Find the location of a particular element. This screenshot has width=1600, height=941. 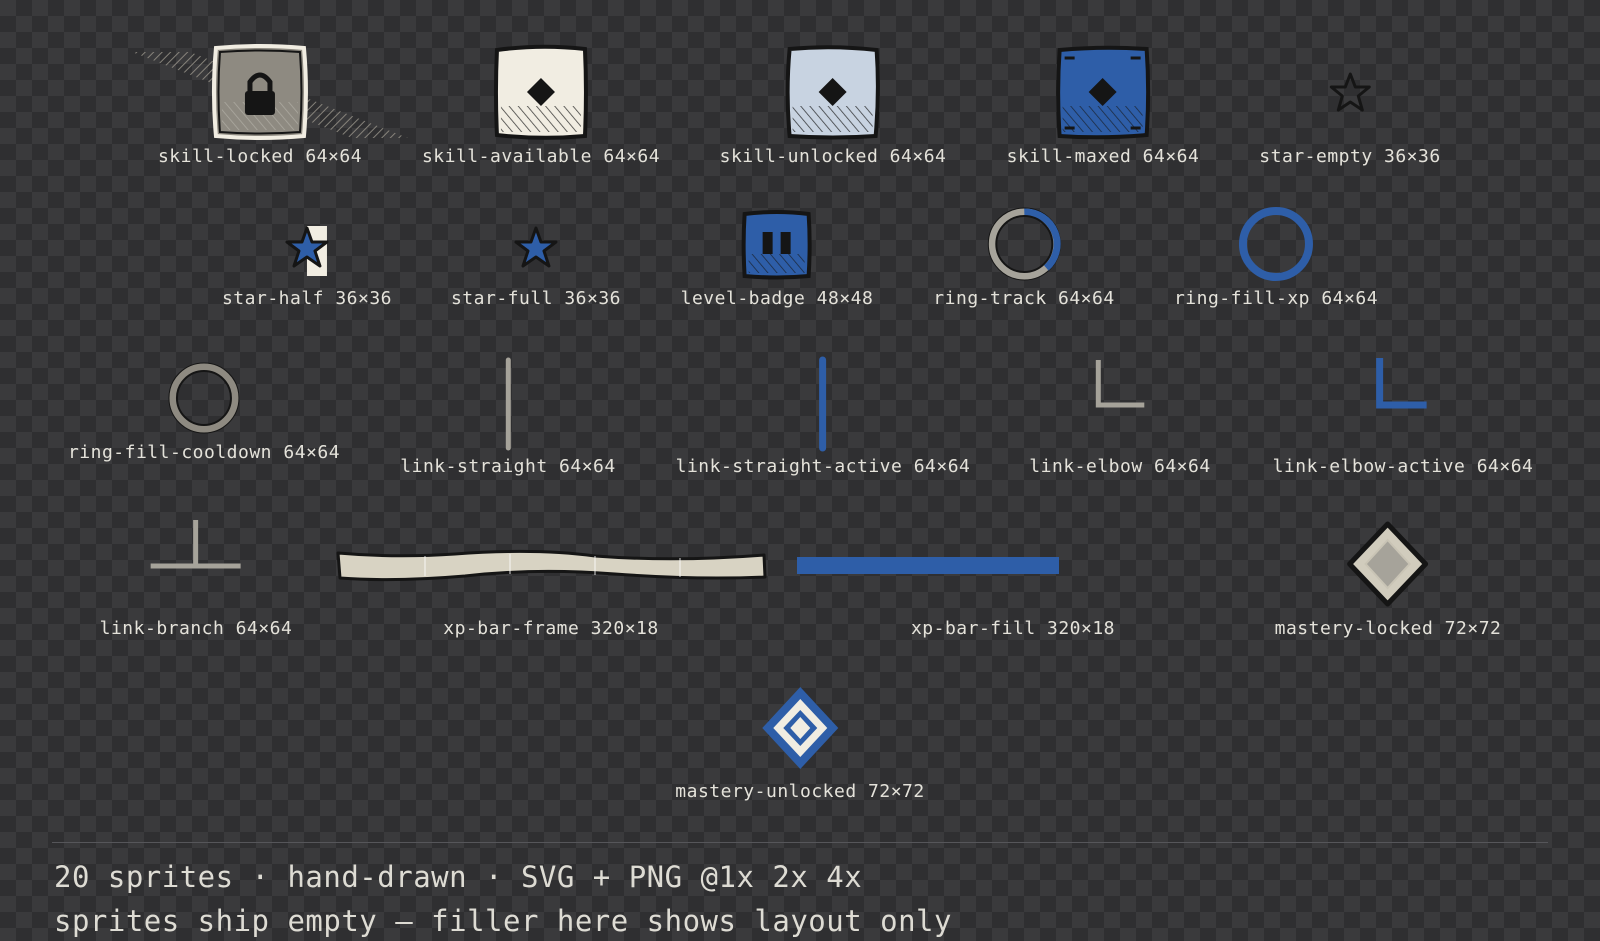

sprite-mastery-locked: mastery-locked 72×72 is located at coordinates (1388, 579).